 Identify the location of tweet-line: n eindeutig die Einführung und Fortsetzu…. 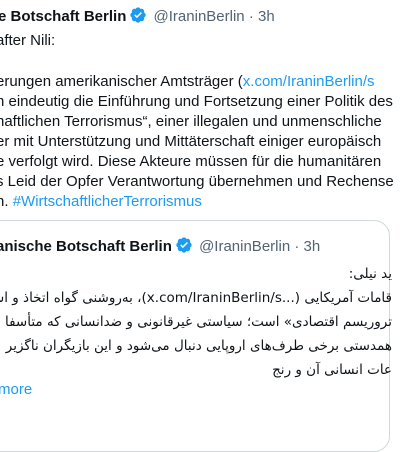
(196, 102).